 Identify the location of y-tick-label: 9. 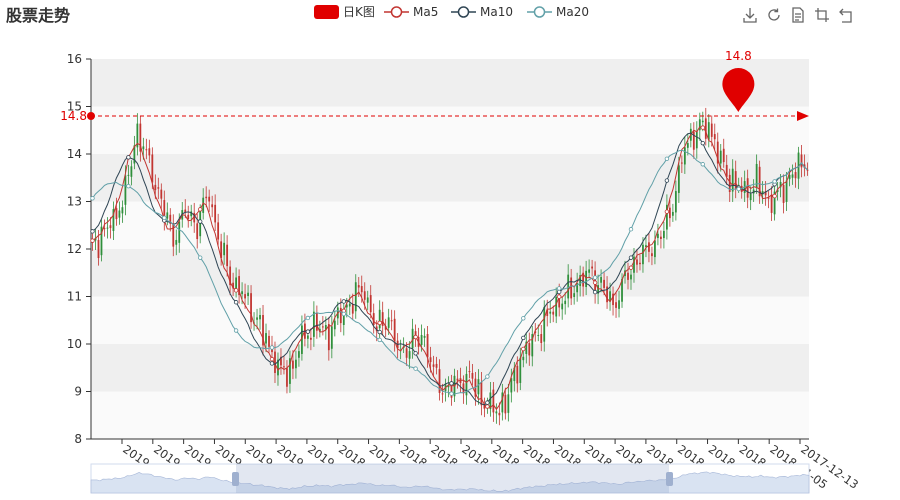
(78, 392).